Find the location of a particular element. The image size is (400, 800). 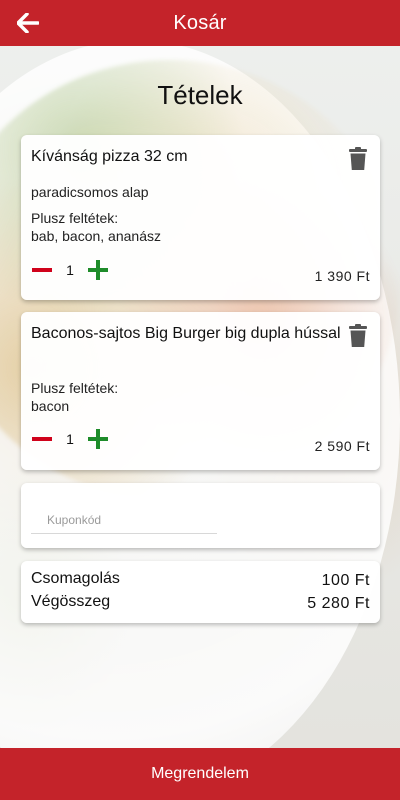

back-button is located at coordinates (28, 23).